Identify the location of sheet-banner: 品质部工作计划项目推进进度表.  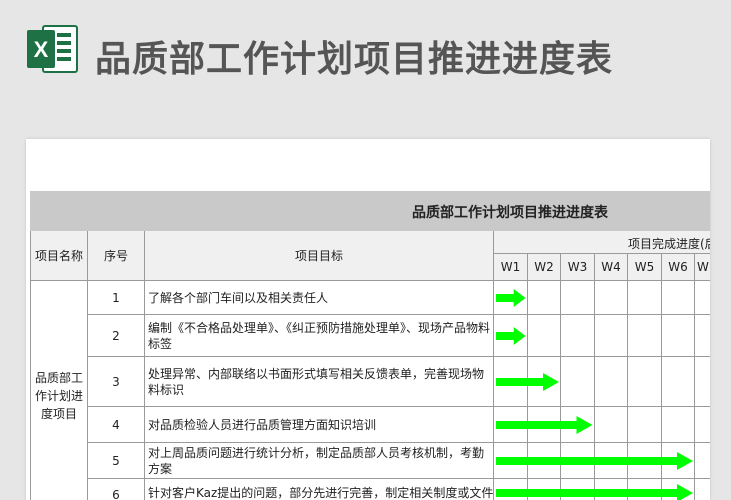
(370, 211).